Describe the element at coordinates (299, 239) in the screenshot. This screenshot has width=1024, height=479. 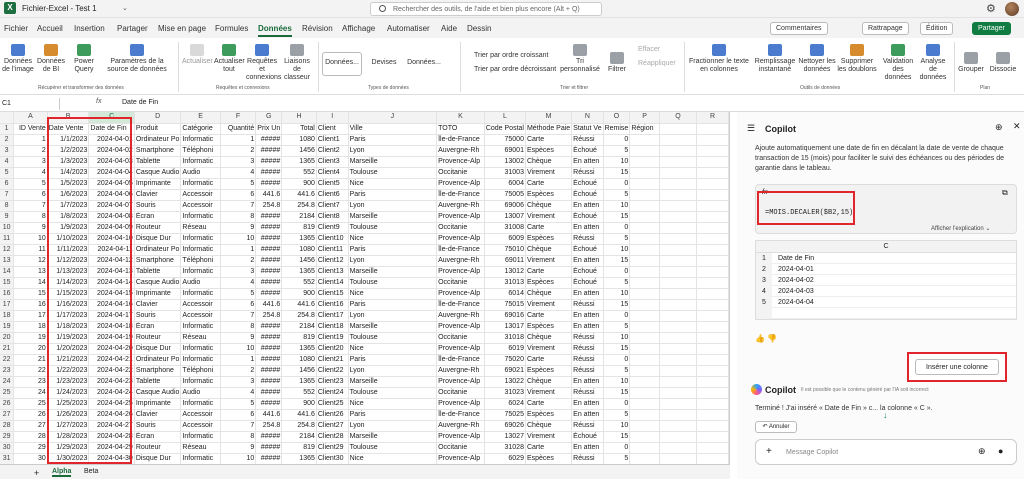
I see `cell: 1365` at that location.